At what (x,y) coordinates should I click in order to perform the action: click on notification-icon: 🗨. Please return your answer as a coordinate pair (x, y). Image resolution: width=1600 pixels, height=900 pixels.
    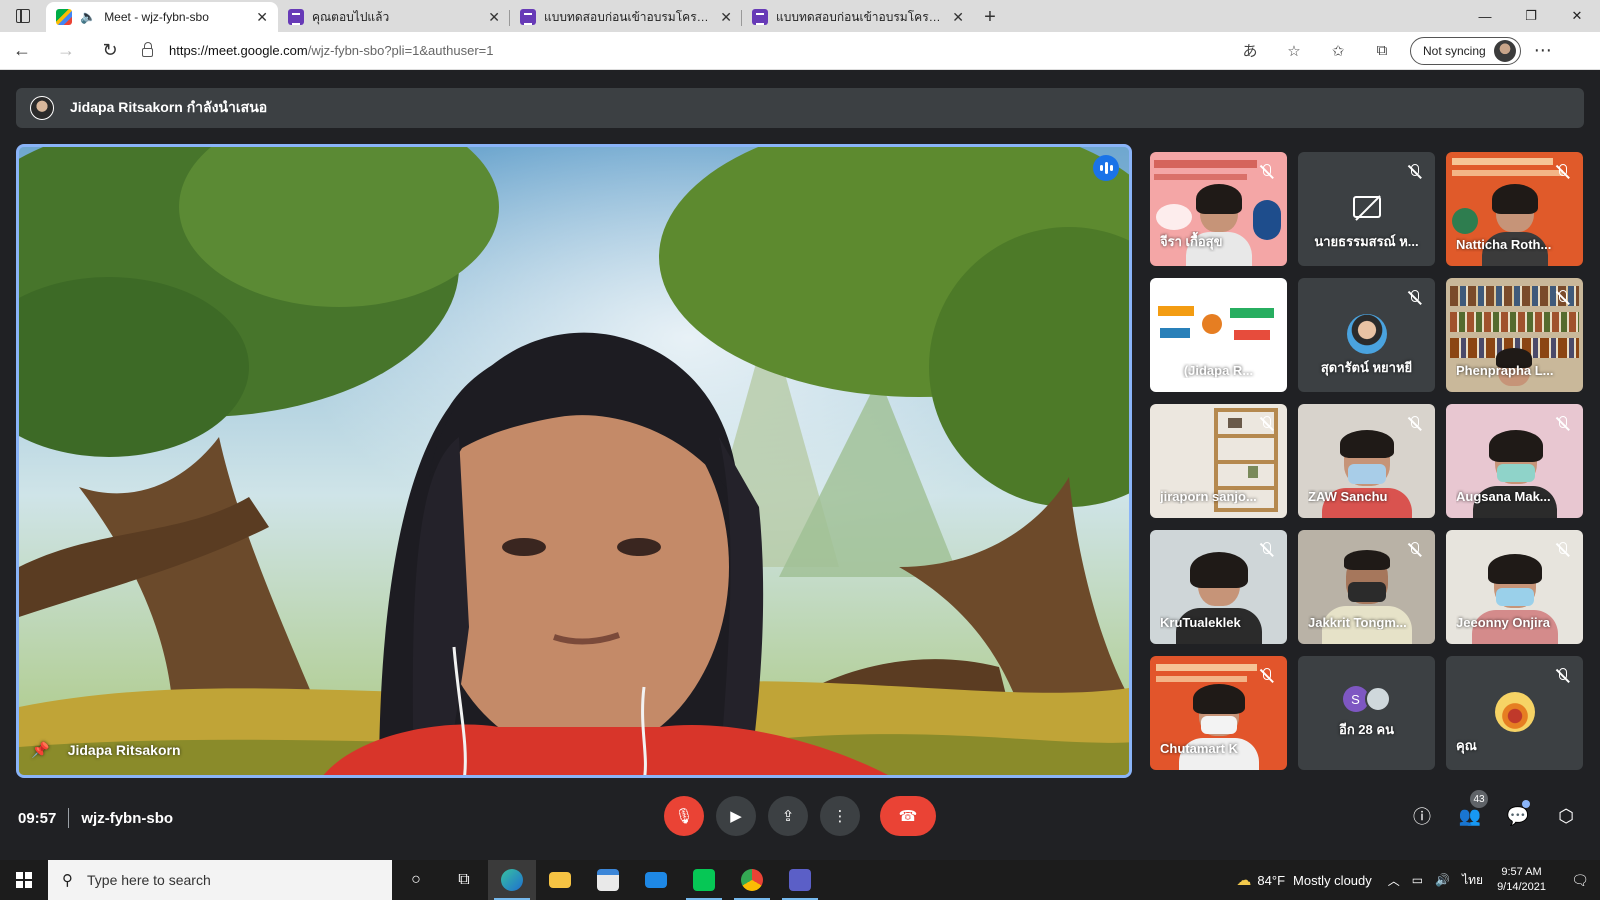
    Looking at the image, I should click on (1580, 880).